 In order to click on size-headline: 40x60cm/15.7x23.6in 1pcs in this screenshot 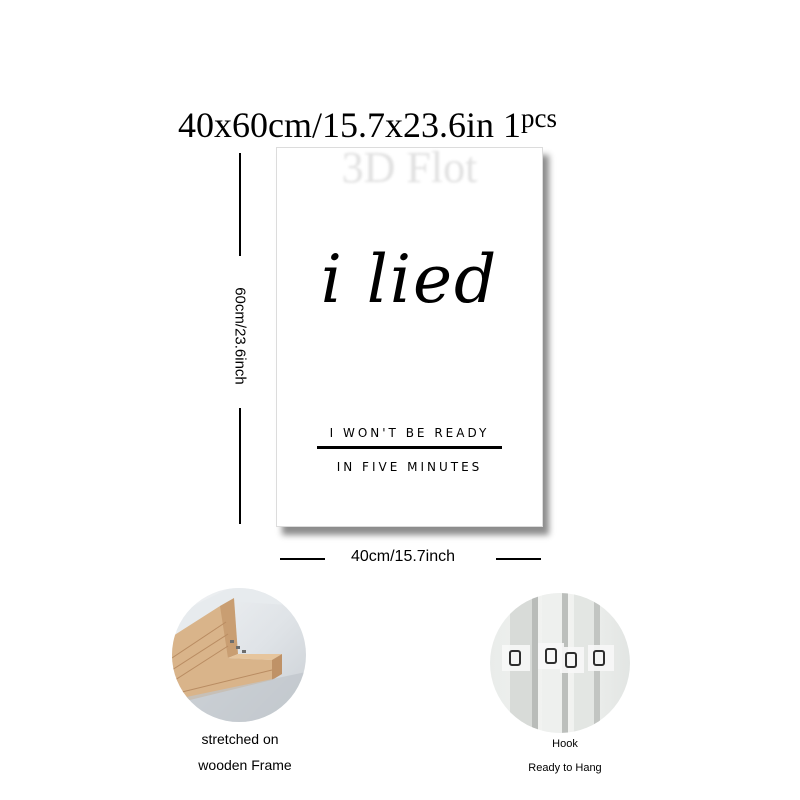, I will do `click(408, 121)`.